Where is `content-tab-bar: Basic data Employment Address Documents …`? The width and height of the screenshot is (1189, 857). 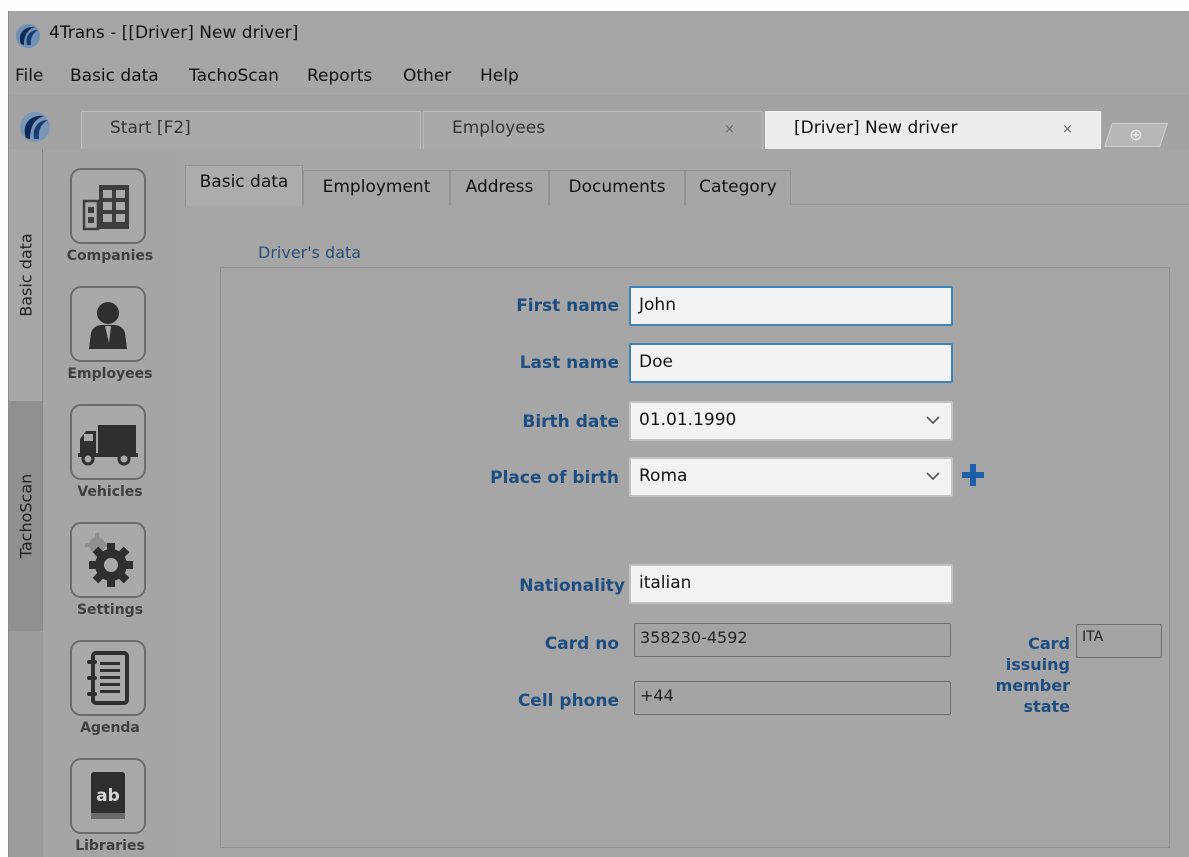 content-tab-bar: Basic data Employment Address Documents … is located at coordinates (687, 185).